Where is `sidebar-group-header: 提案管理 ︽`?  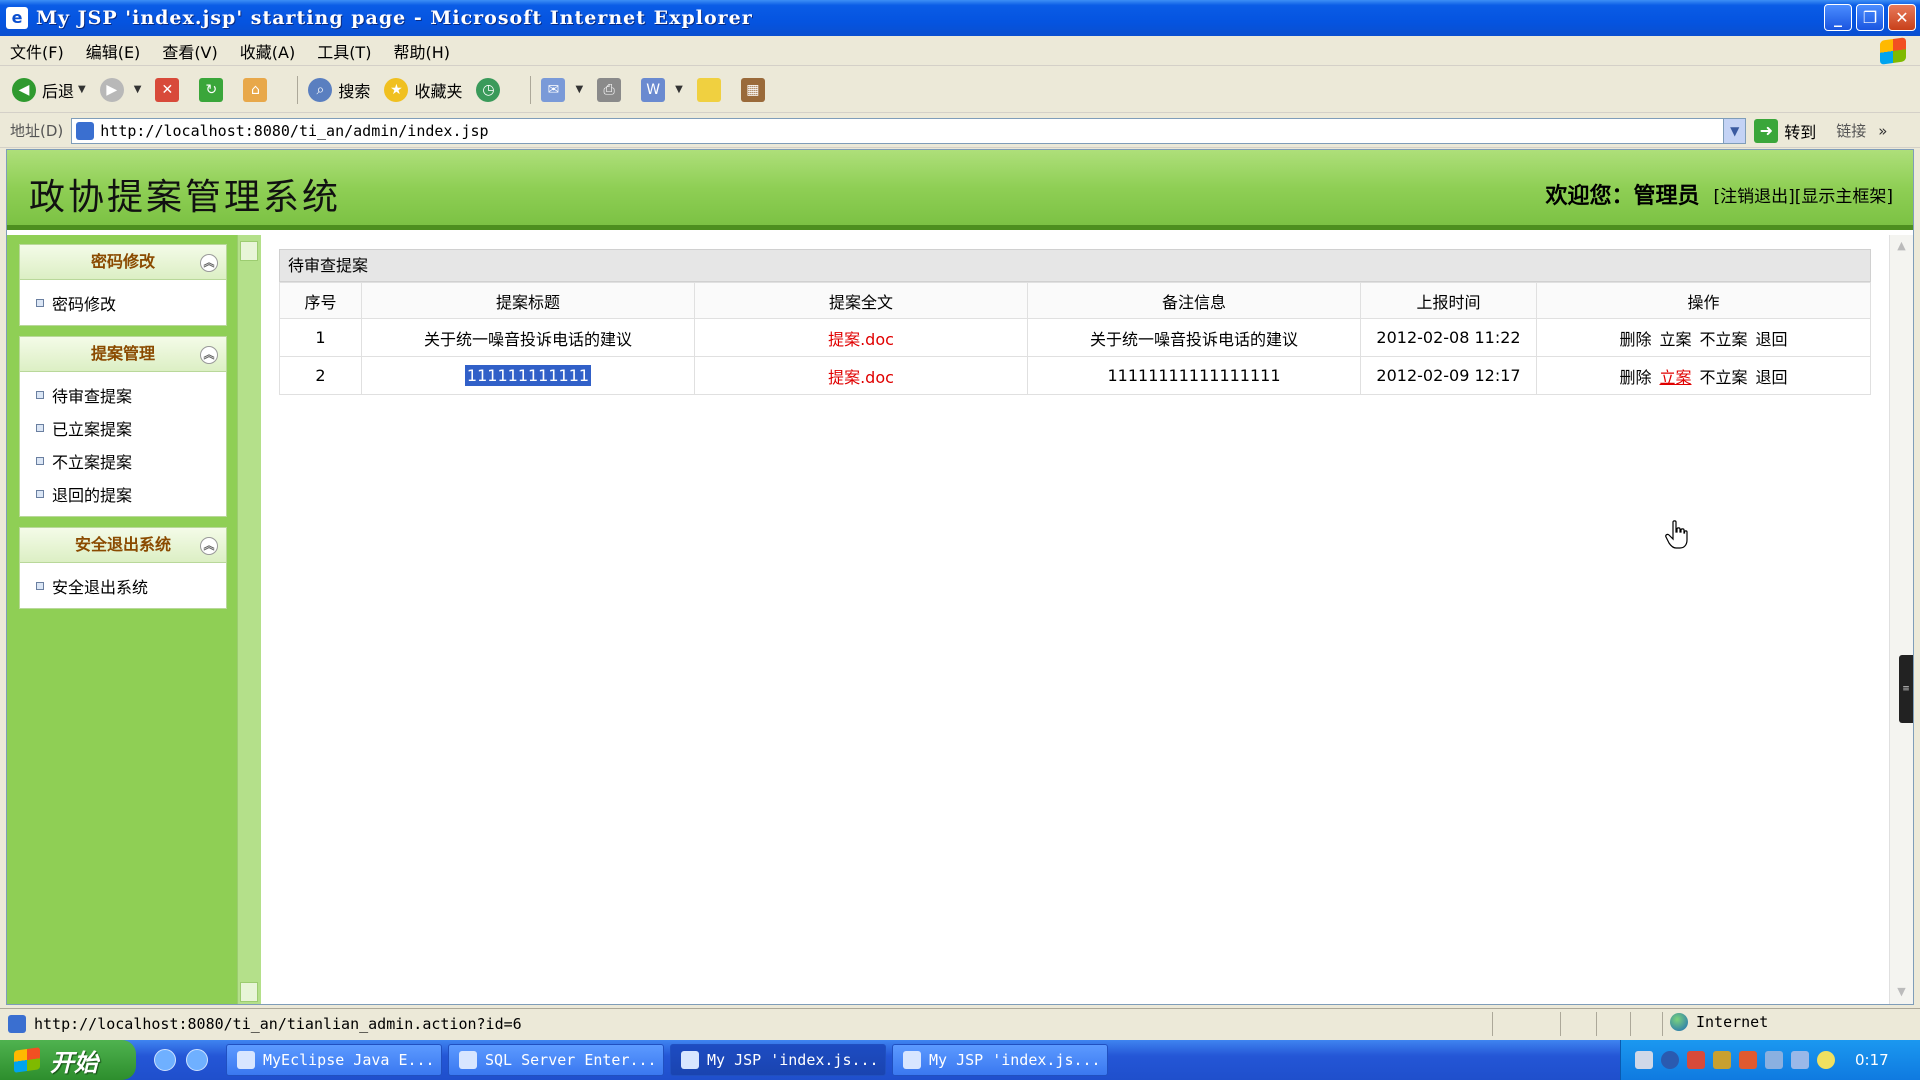
sidebar-group-header: 提案管理 ︽ is located at coordinates (123, 354).